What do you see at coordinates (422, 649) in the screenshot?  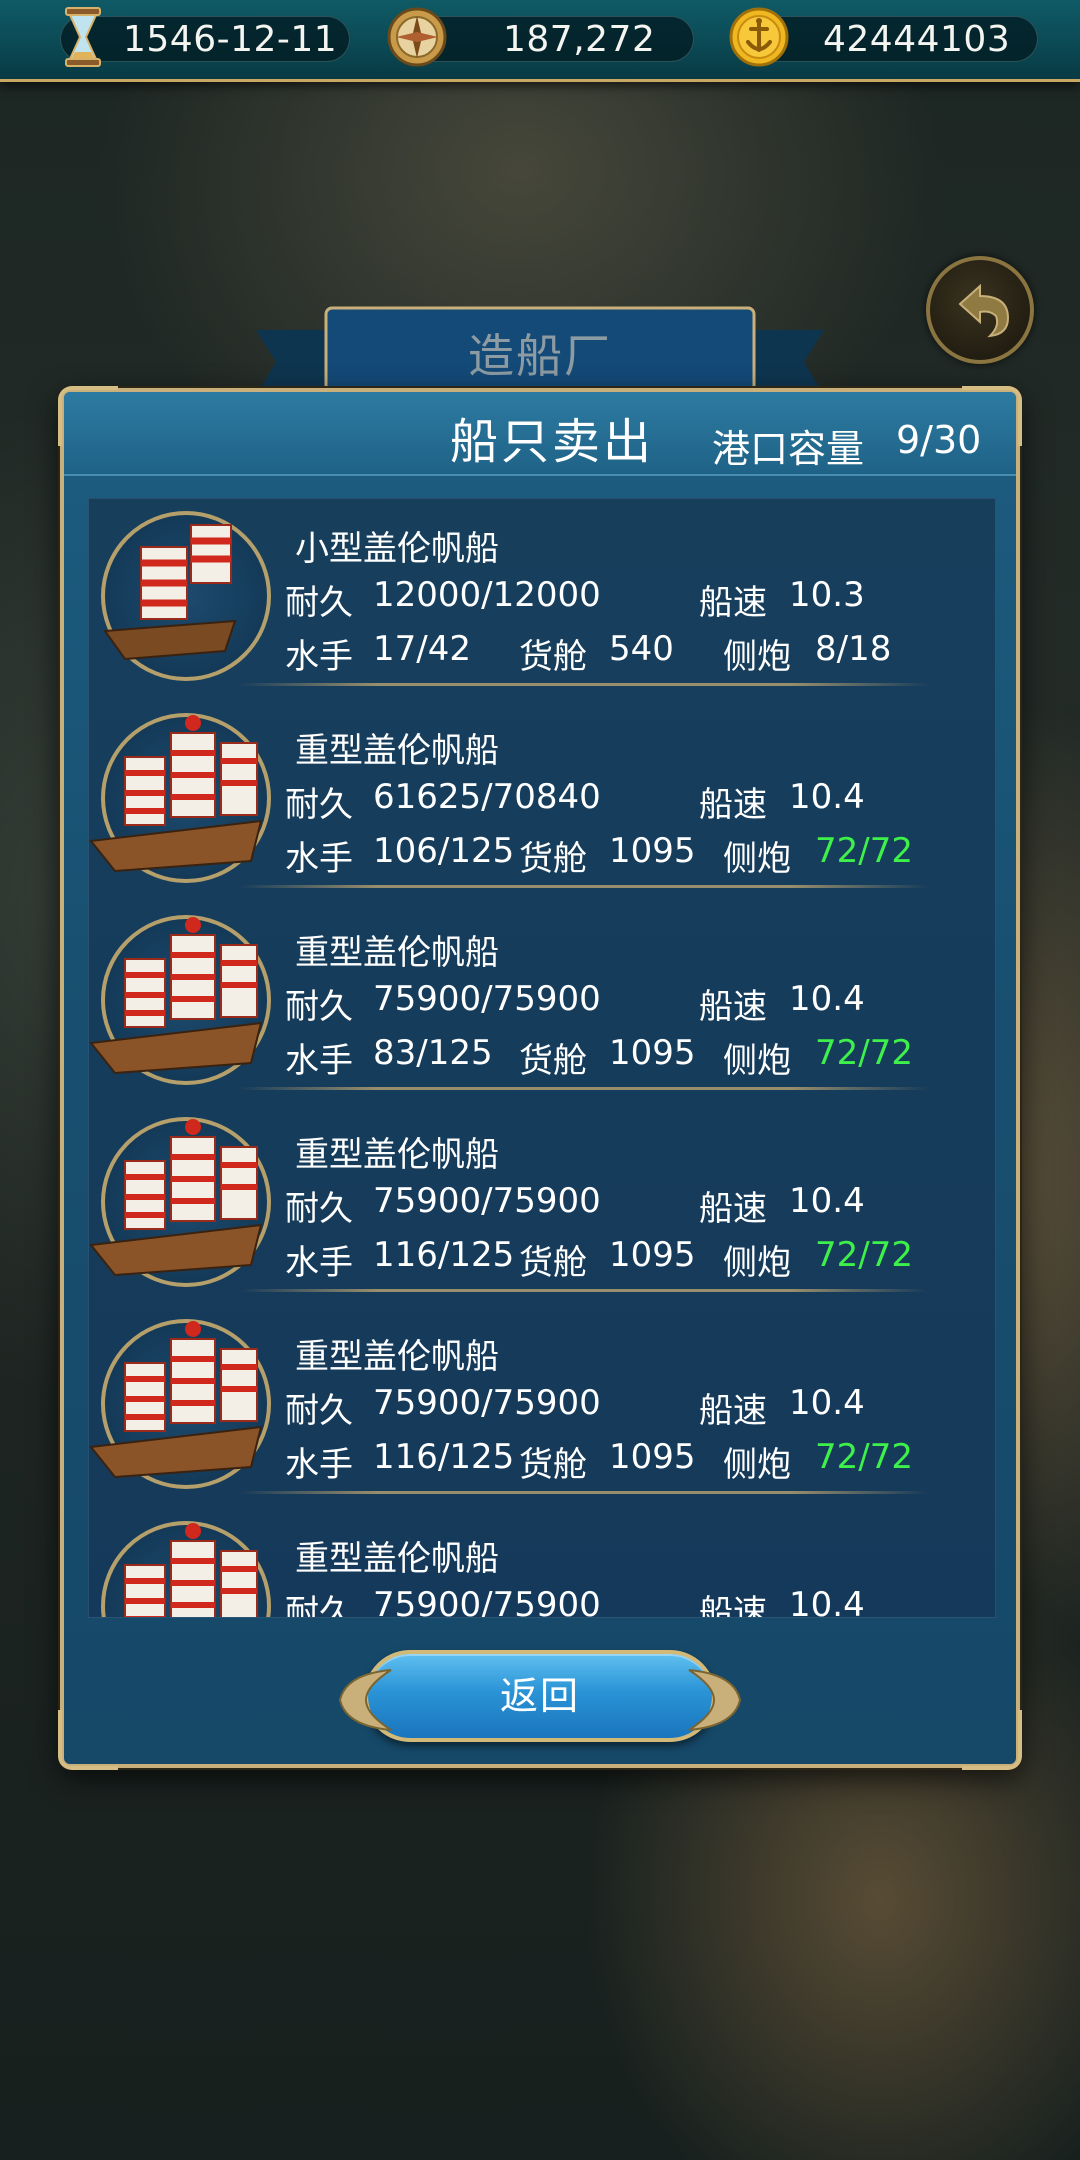 I see `crew-value: 17/42` at bounding box center [422, 649].